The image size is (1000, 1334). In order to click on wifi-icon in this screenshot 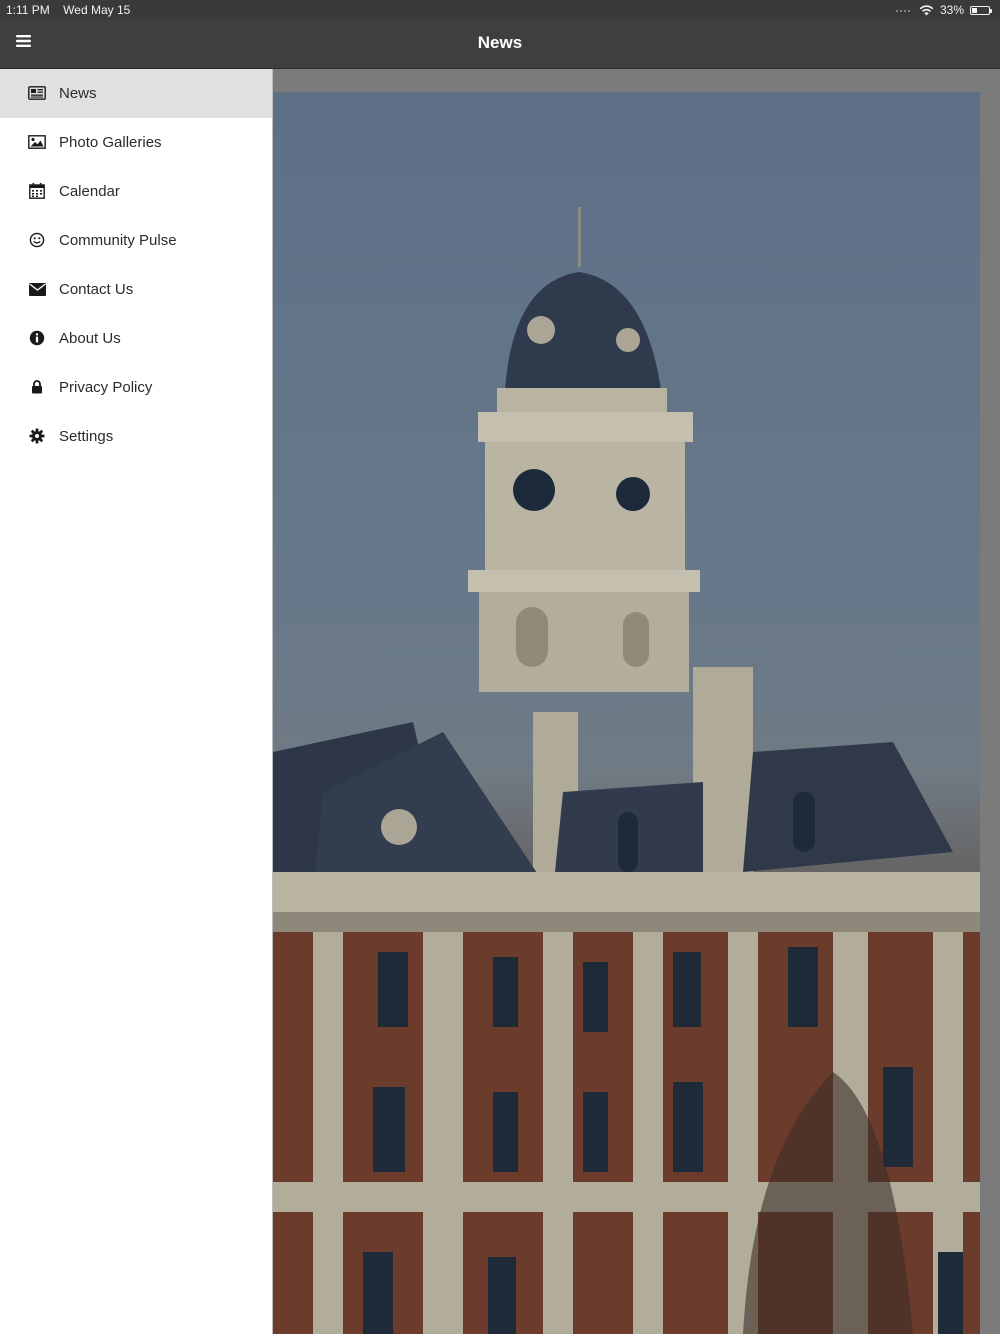, I will do `click(926, 9)`.